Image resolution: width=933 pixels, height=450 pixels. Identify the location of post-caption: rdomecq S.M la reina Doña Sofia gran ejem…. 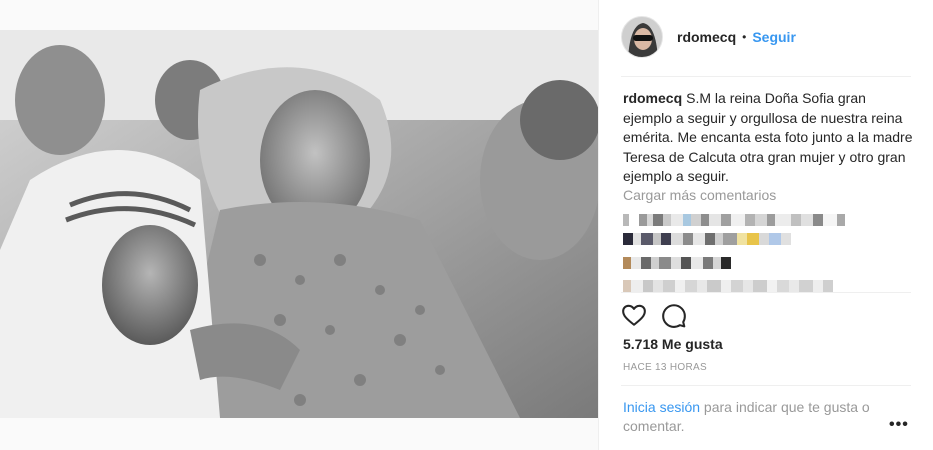
(768, 138).